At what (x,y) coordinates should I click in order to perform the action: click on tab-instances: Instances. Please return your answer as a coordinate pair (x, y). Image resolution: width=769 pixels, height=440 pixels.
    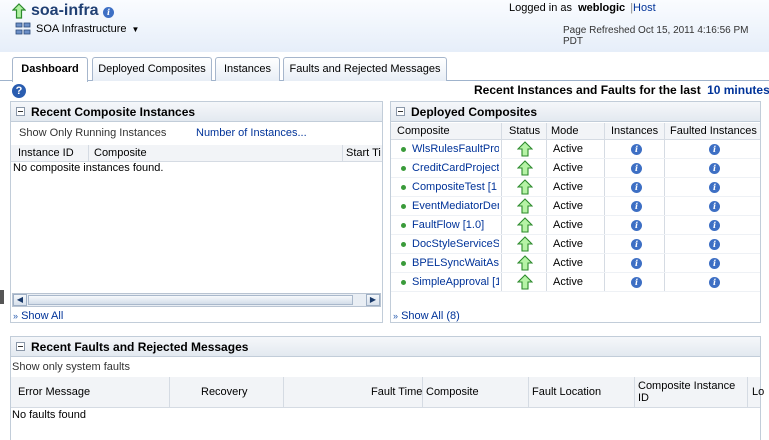
    Looking at the image, I should click on (247, 69).